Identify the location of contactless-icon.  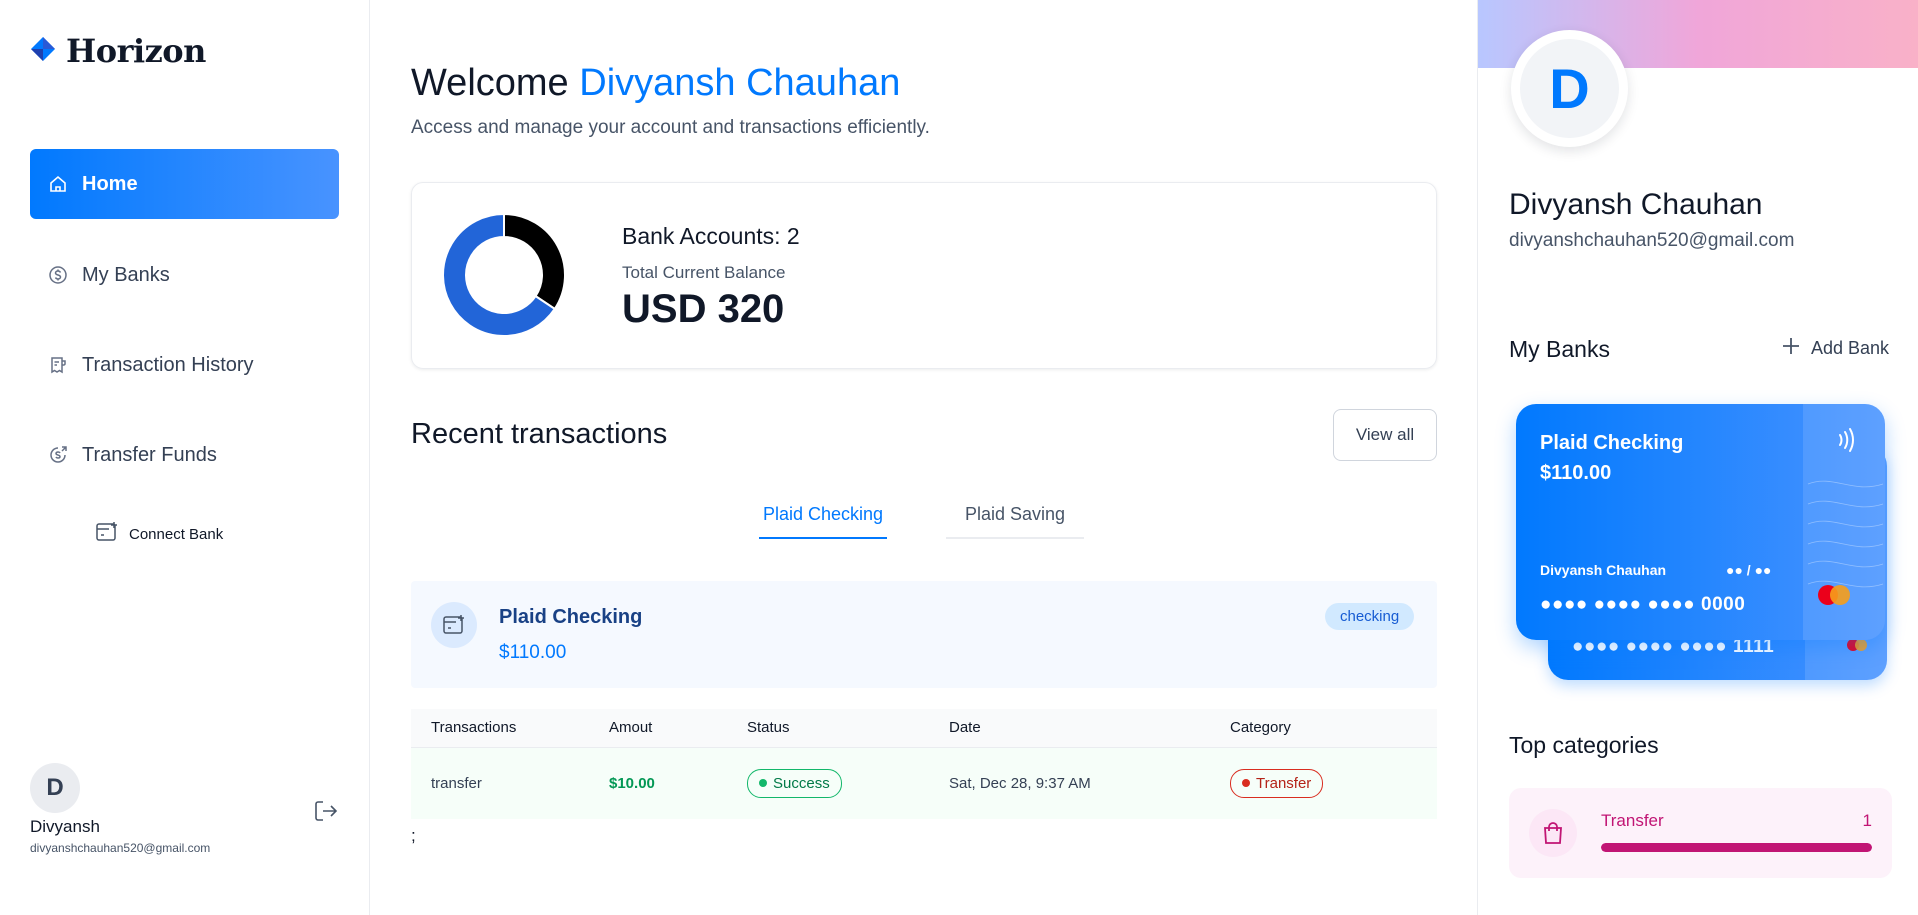
(1848, 442).